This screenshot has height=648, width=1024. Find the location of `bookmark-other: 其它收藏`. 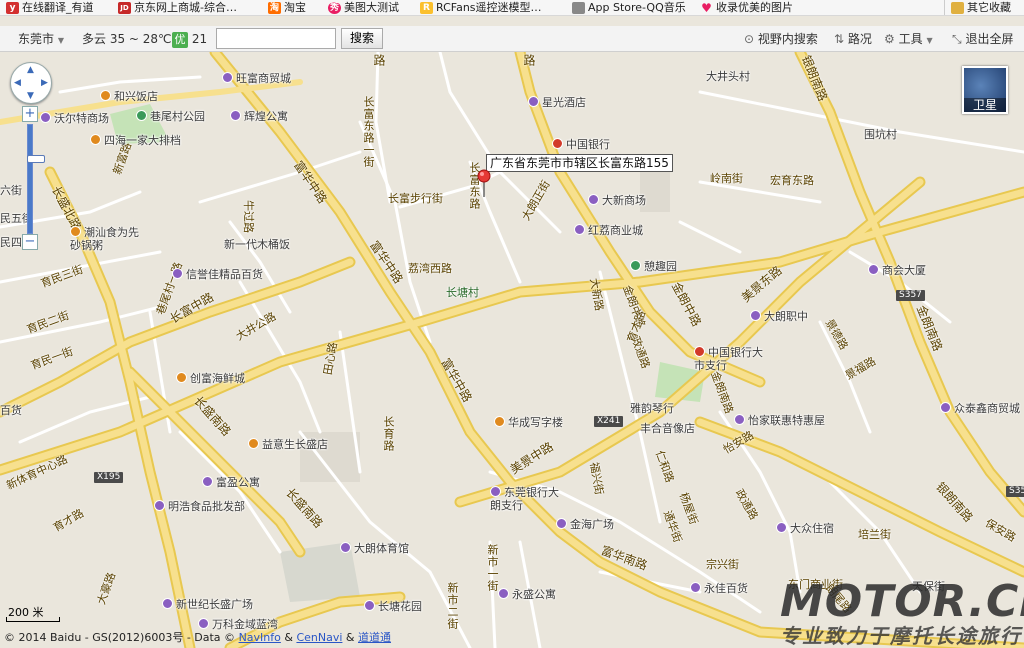

bookmark-other: 其它收藏 is located at coordinates (977, 7).